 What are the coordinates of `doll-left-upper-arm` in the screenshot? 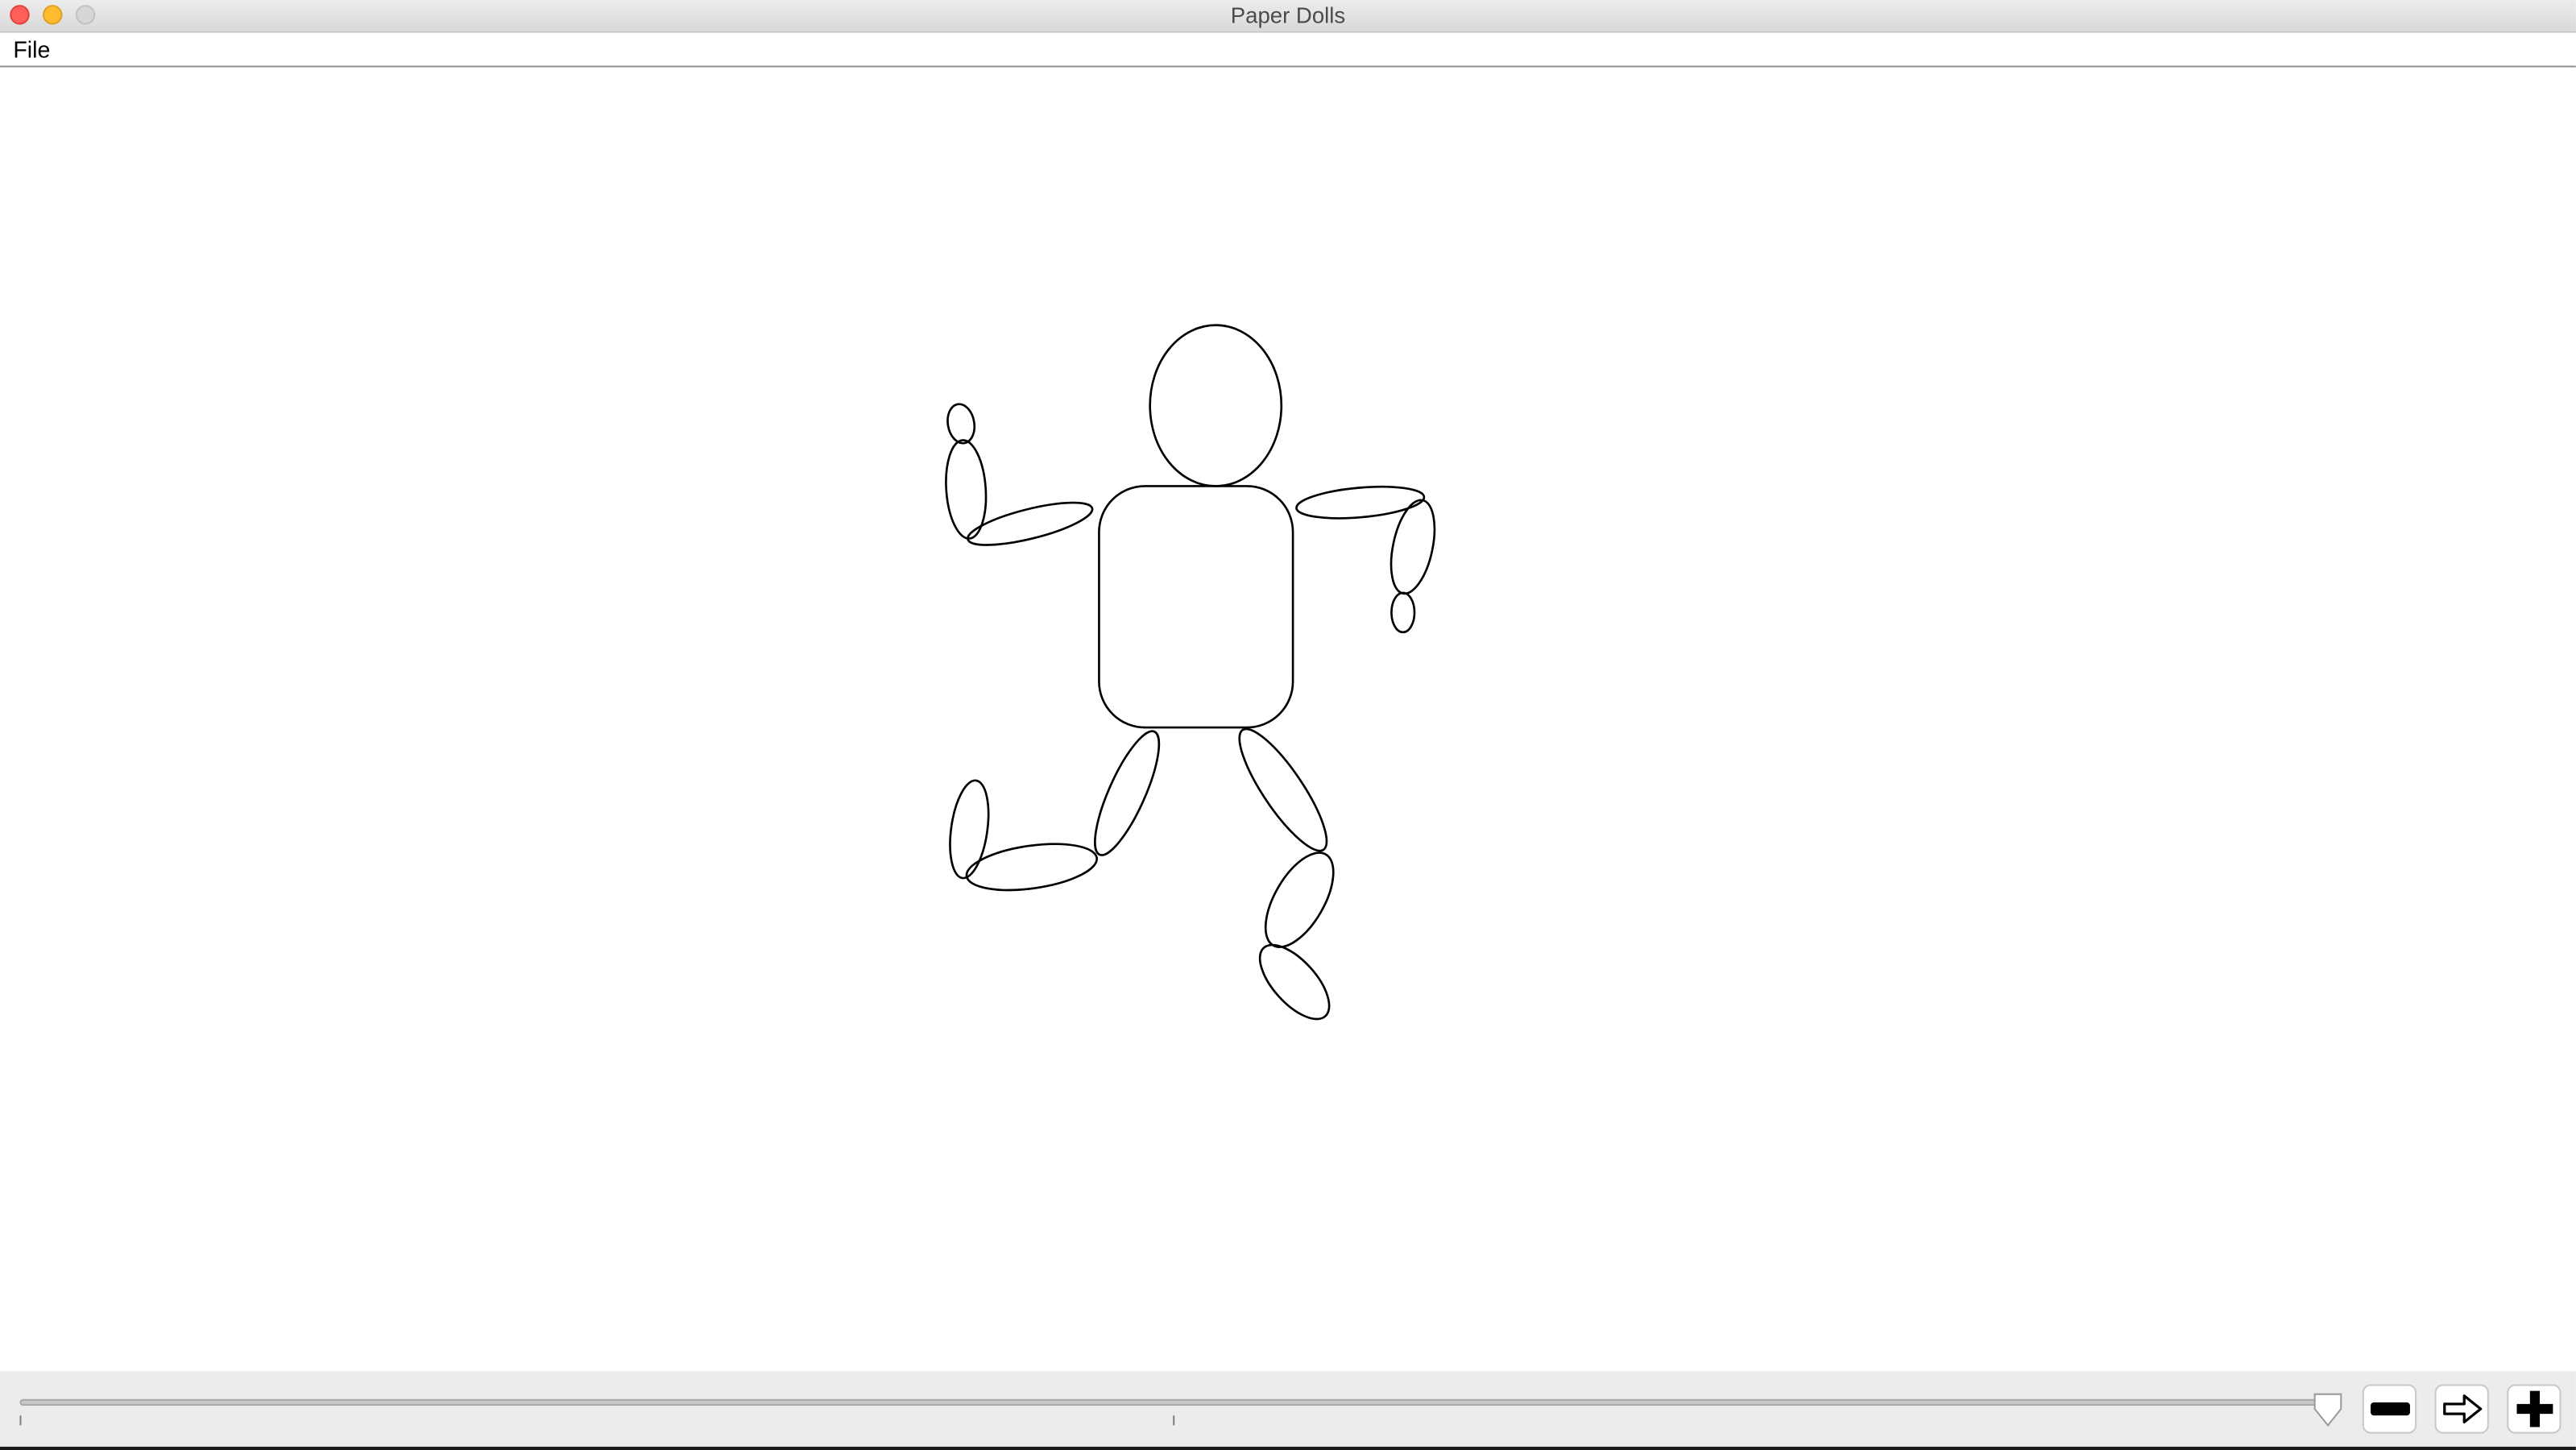 It's located at (1029, 523).